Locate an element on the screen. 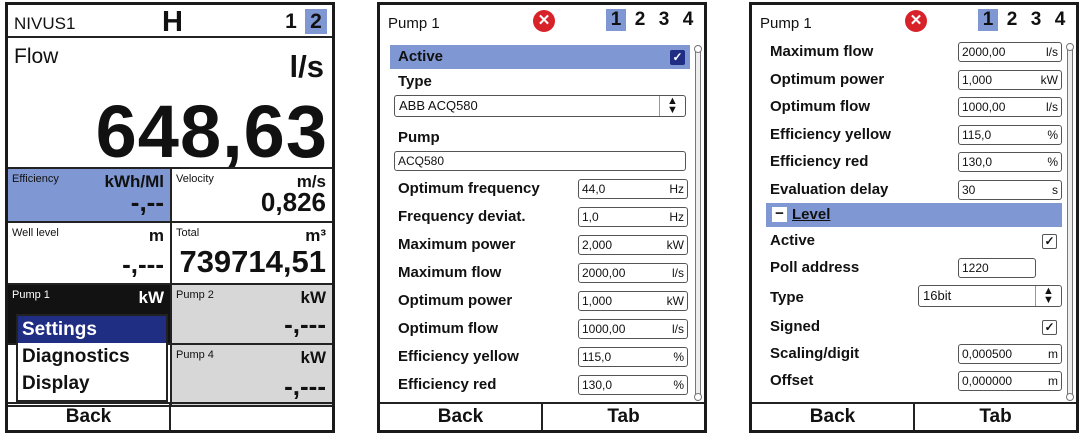  offset-field: 0,000000 m is located at coordinates (1010, 381).